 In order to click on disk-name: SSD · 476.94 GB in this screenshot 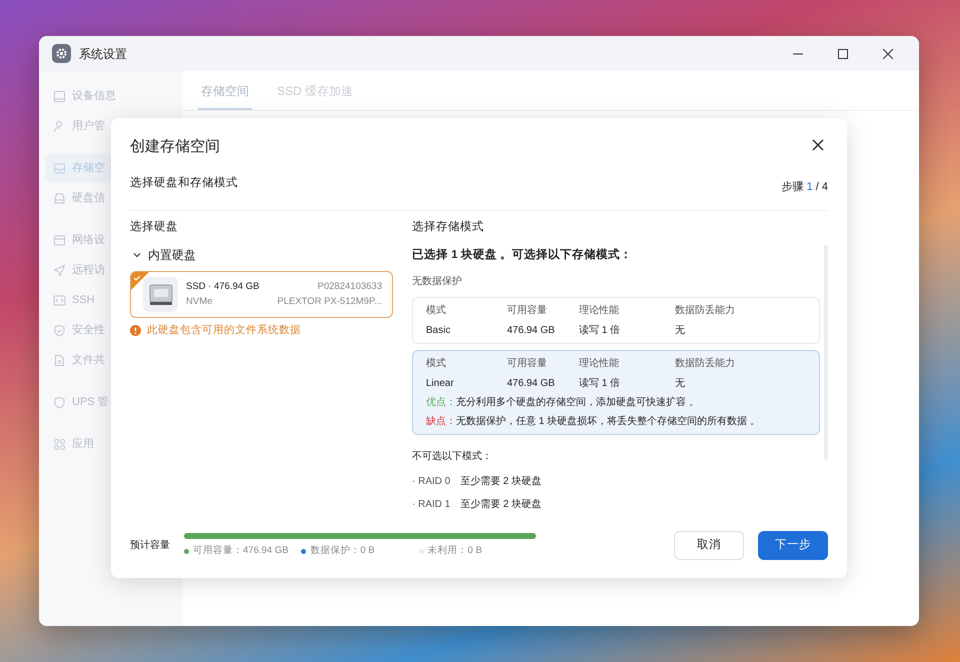, I will do `click(223, 287)`.